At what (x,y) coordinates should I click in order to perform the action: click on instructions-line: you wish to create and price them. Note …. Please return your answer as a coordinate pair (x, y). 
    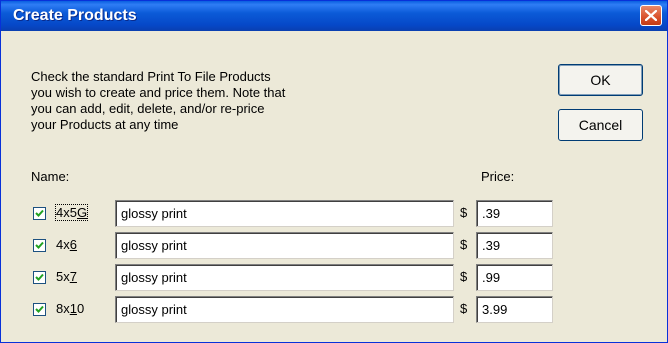
    Looking at the image, I should click on (158, 92).